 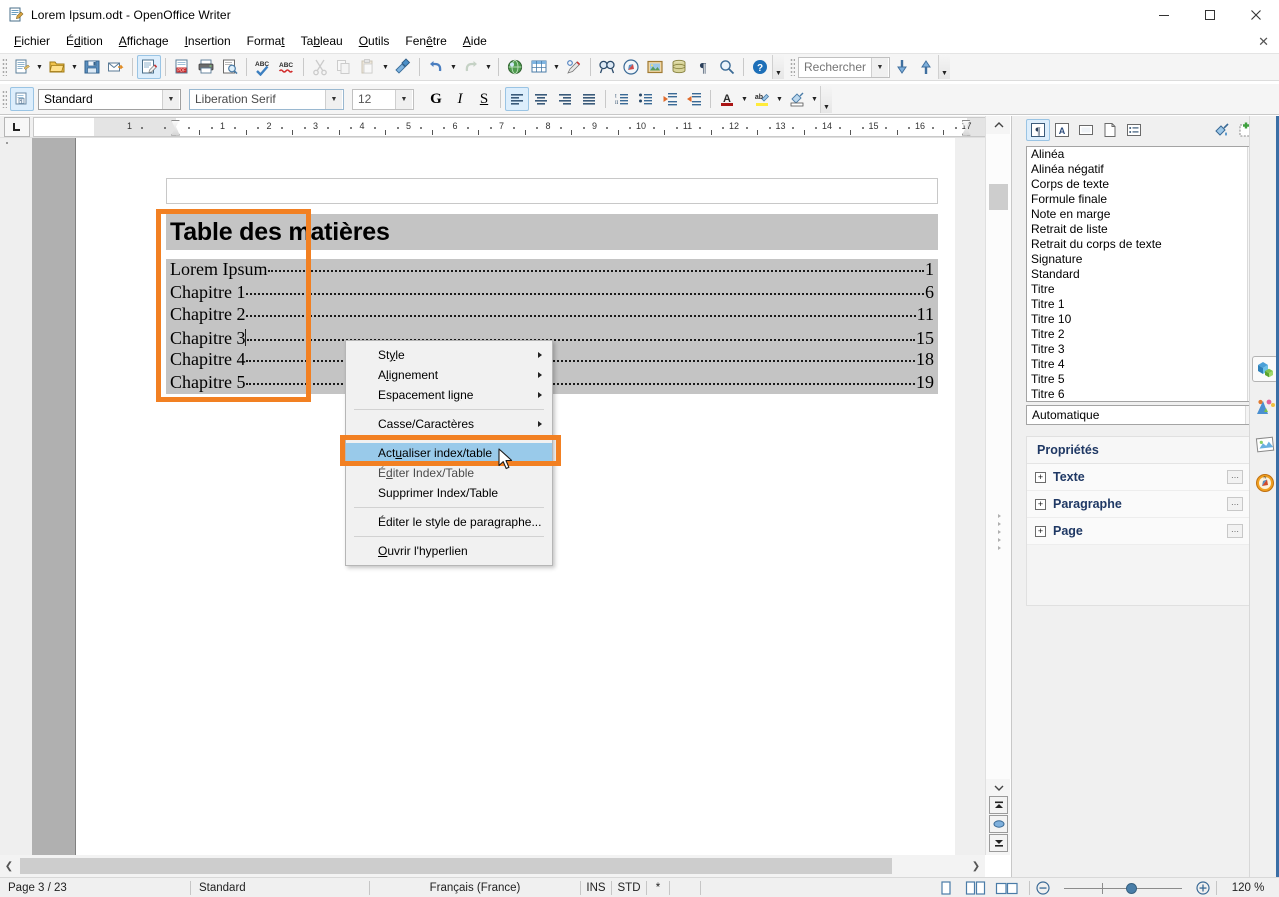 What do you see at coordinates (515, 67) in the screenshot?
I see `hyperlink-icon` at bounding box center [515, 67].